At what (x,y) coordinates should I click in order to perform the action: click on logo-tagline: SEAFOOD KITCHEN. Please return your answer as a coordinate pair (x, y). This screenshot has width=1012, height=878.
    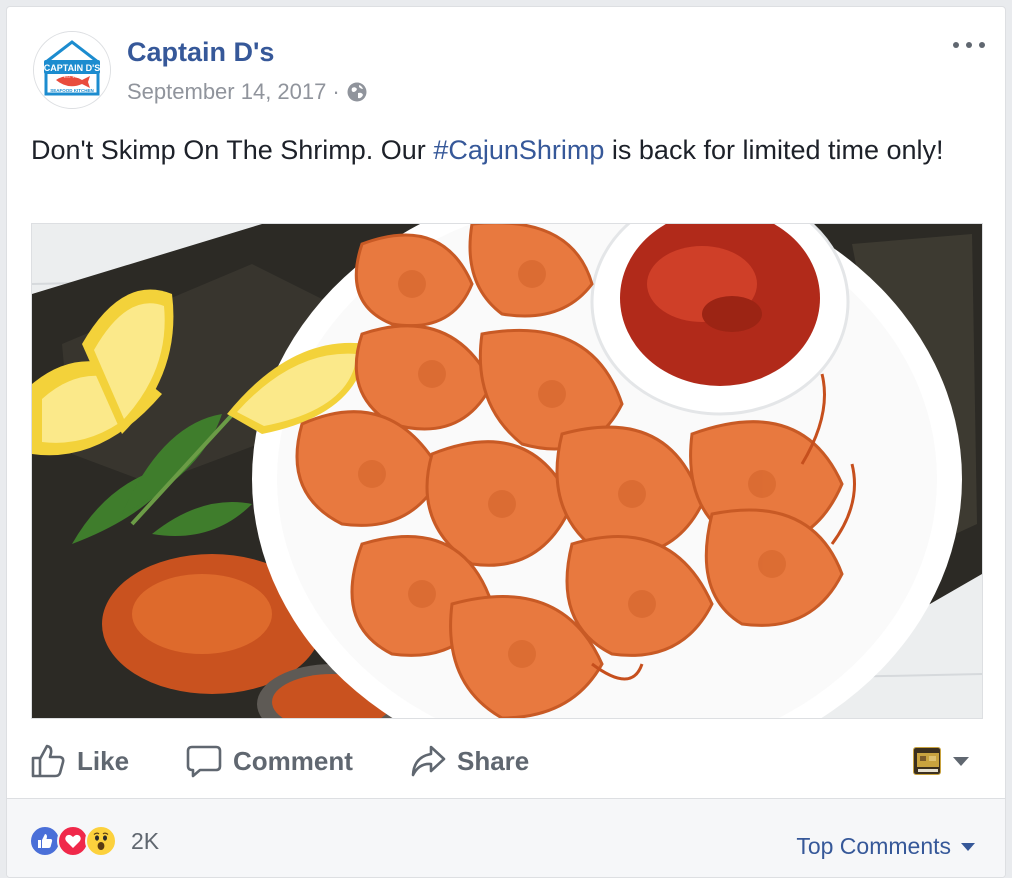
    Looking at the image, I should click on (72, 90).